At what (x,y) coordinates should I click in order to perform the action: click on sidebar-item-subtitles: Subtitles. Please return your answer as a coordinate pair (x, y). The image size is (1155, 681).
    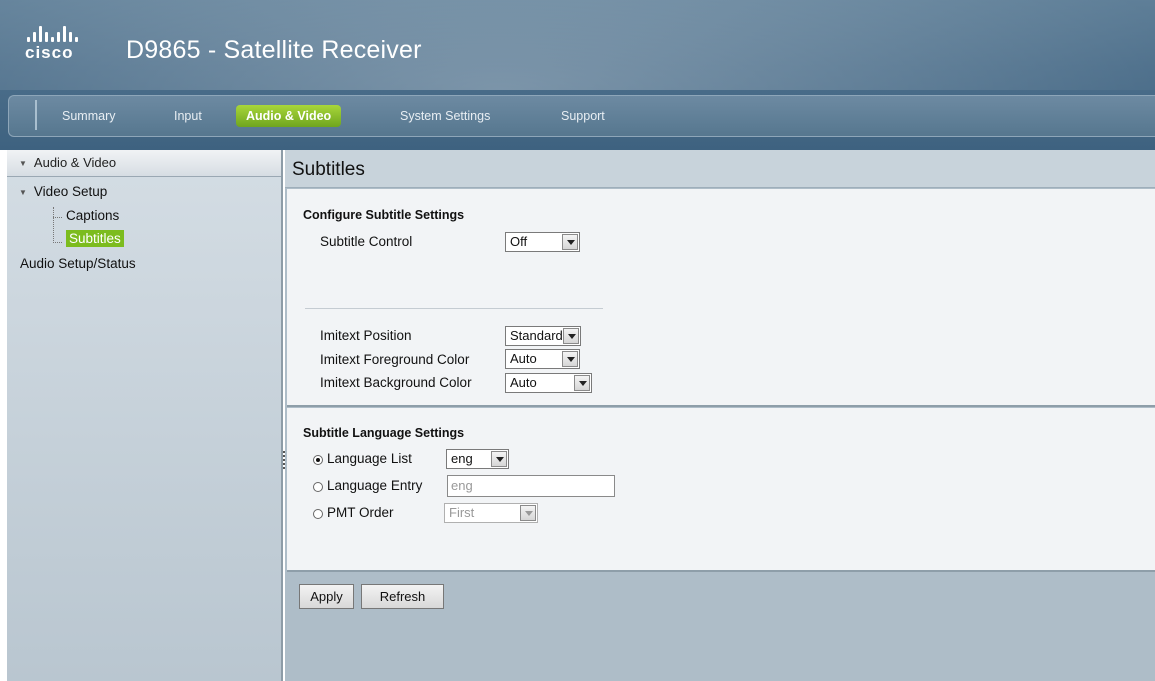
    Looking at the image, I should click on (95, 238).